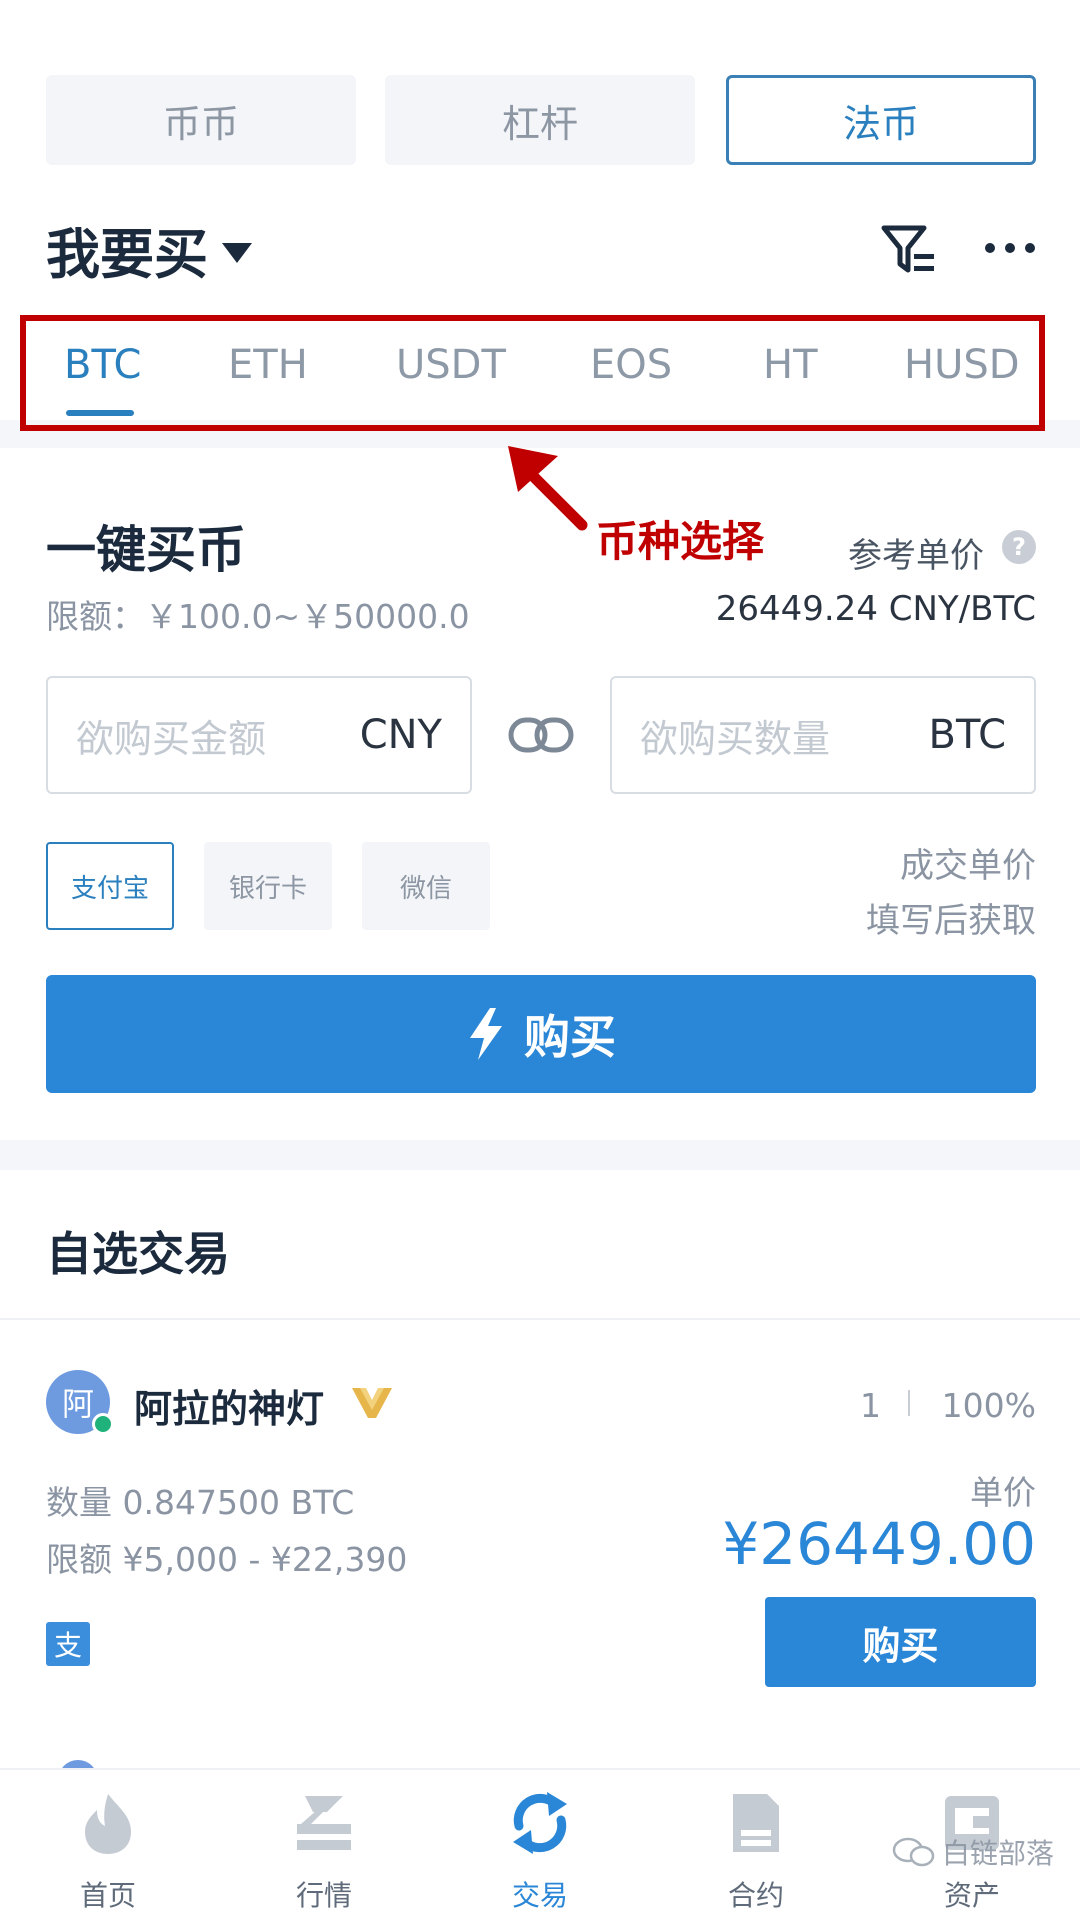  Describe the element at coordinates (540, 1823) in the screenshot. I see `exchange-icon` at that location.